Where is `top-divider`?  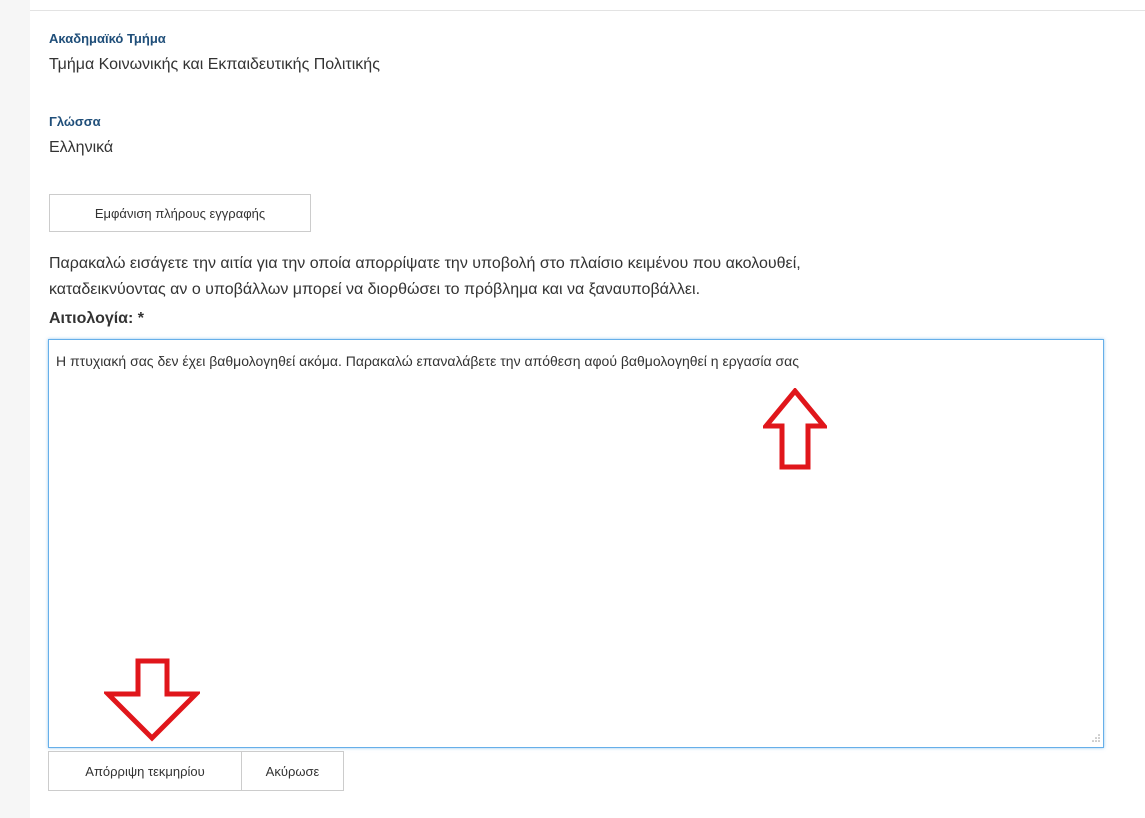
top-divider is located at coordinates (587, 10).